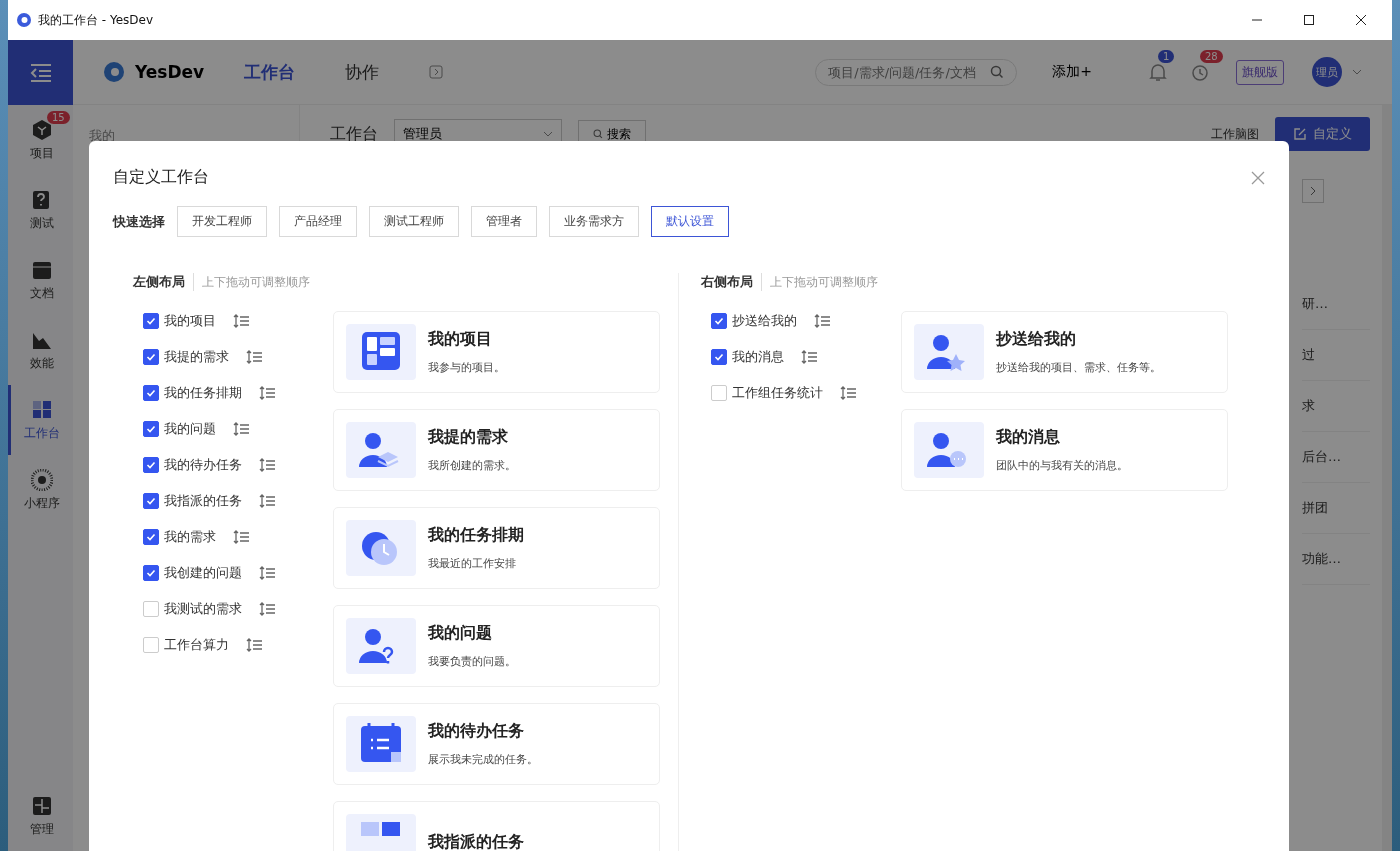 The image size is (1400, 851). What do you see at coordinates (1315, 508) in the screenshot?
I see `list-item-text: 拼团` at bounding box center [1315, 508].